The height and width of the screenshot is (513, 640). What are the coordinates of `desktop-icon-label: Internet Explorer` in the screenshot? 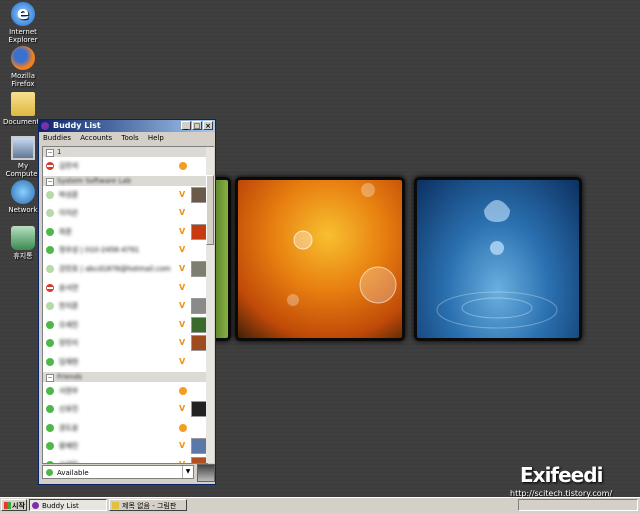 It's located at (23, 36).